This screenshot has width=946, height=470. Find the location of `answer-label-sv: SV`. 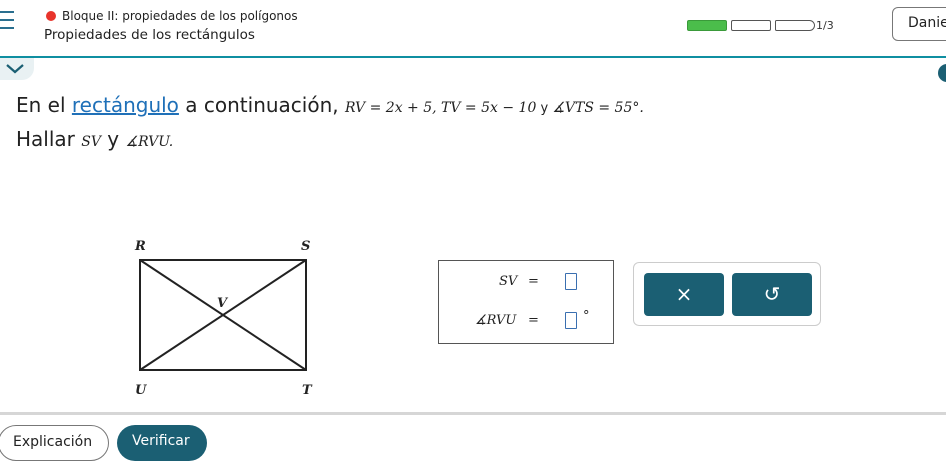

answer-label-sv: SV is located at coordinates (508, 281).